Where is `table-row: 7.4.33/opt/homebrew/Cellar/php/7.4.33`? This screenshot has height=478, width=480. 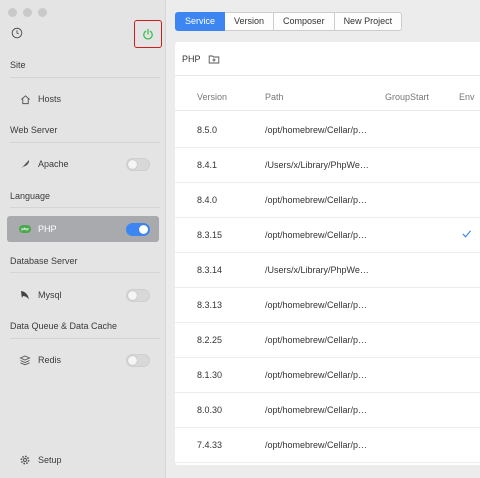
table-row: 7.4.33/opt/homebrew/Cellar/php/7.4.33 is located at coordinates (327, 445).